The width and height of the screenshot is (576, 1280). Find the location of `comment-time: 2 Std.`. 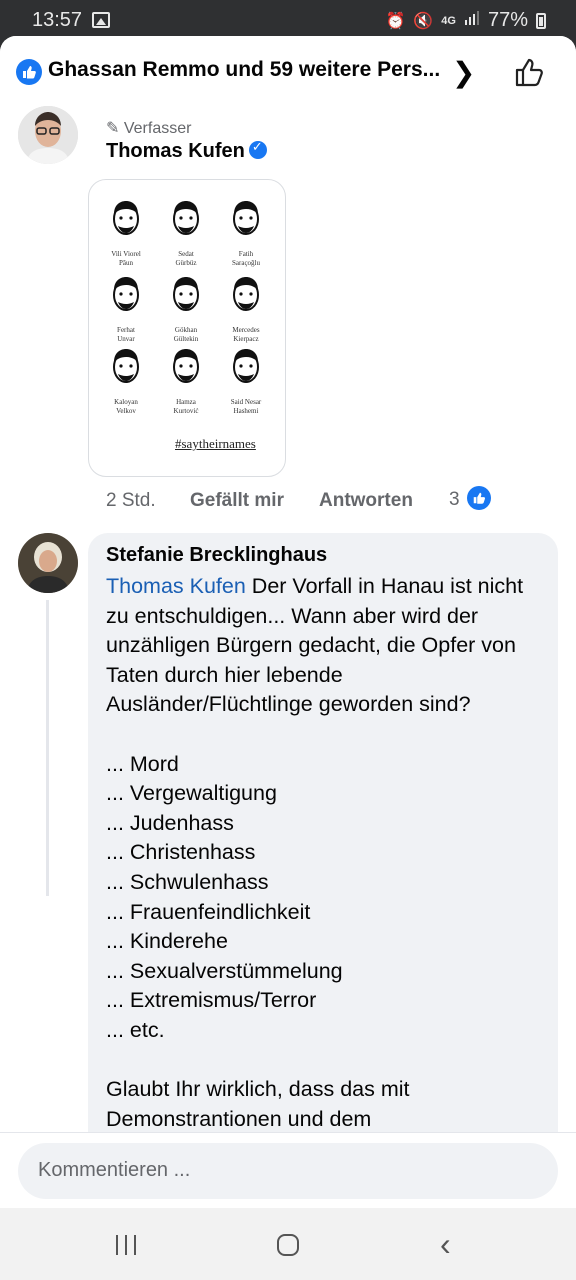

comment-time: 2 Std. is located at coordinates (131, 500).